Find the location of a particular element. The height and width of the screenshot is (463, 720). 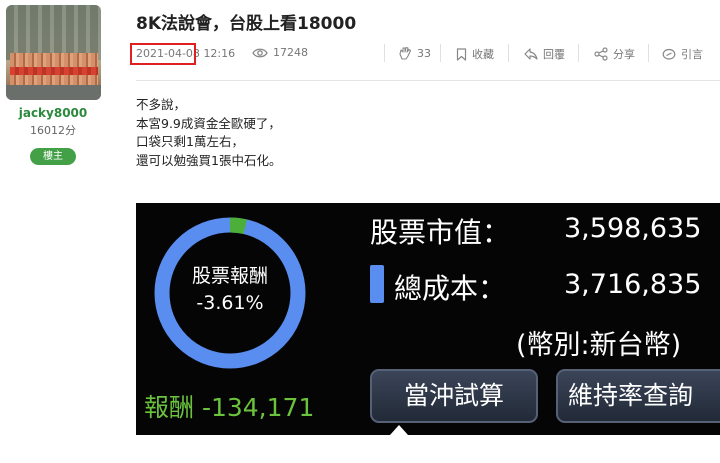

ring-center-text: 股票報酬 -3.61% is located at coordinates (230, 290).